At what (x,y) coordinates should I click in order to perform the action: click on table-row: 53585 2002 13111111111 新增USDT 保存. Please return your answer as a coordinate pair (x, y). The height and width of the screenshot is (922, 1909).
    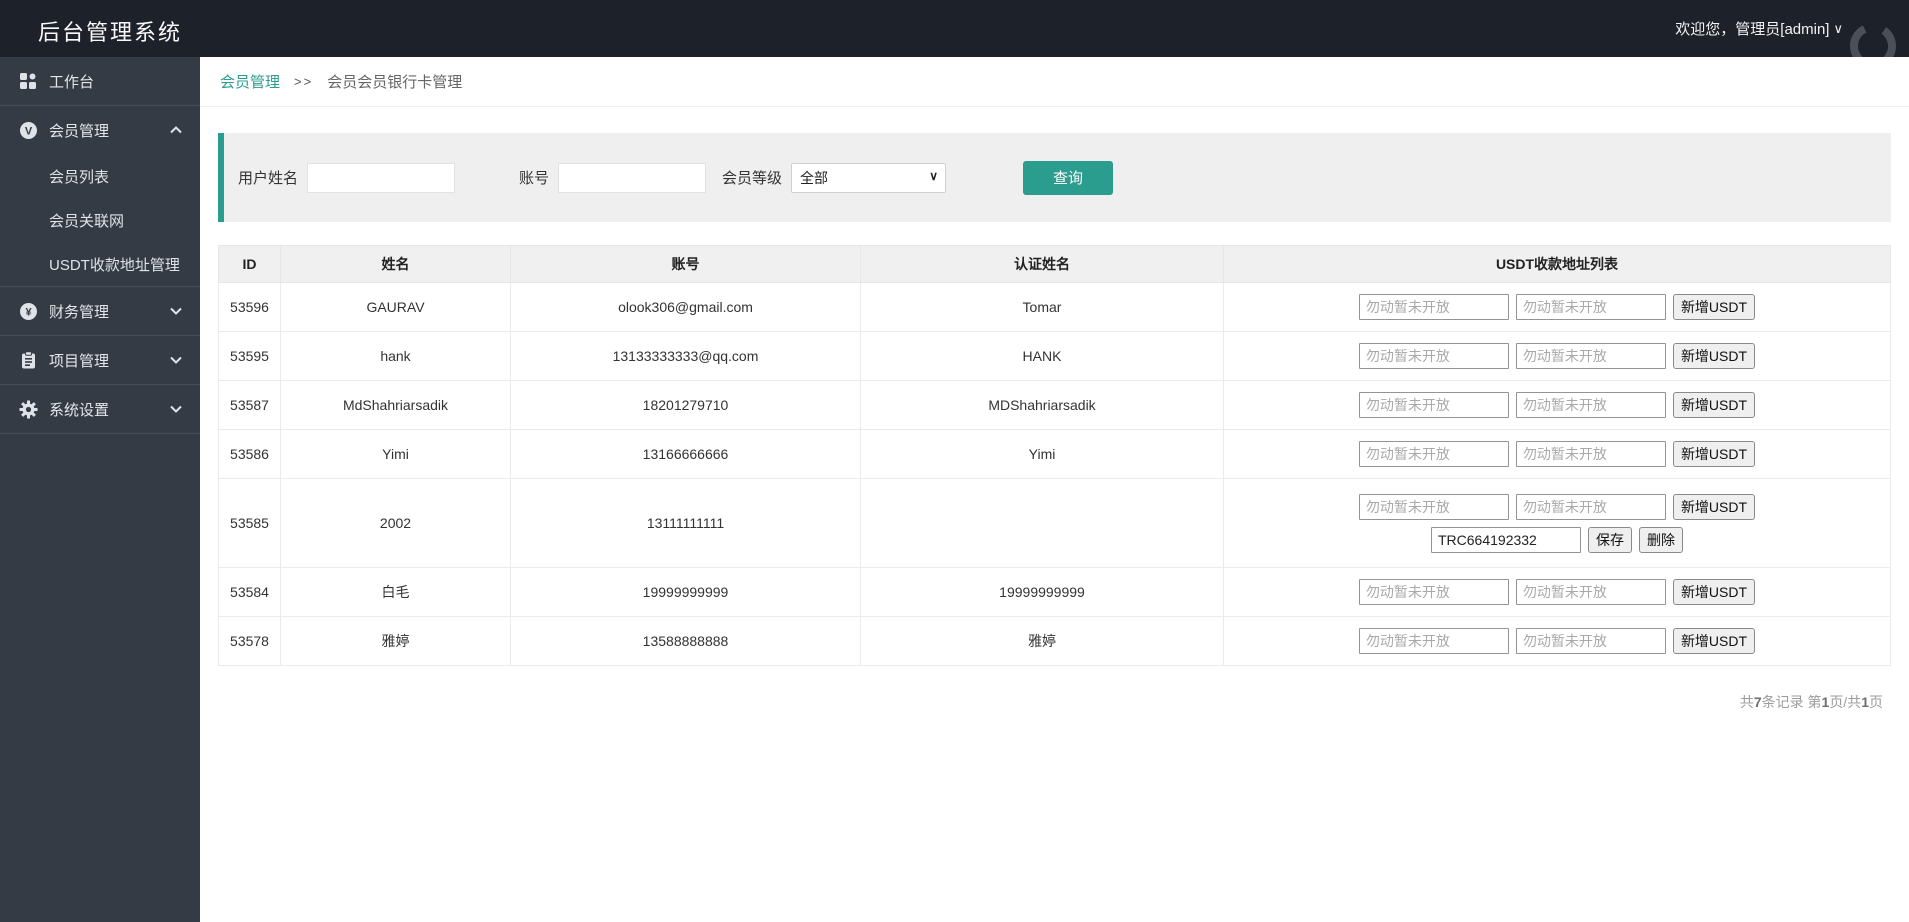
    Looking at the image, I should click on (1054, 523).